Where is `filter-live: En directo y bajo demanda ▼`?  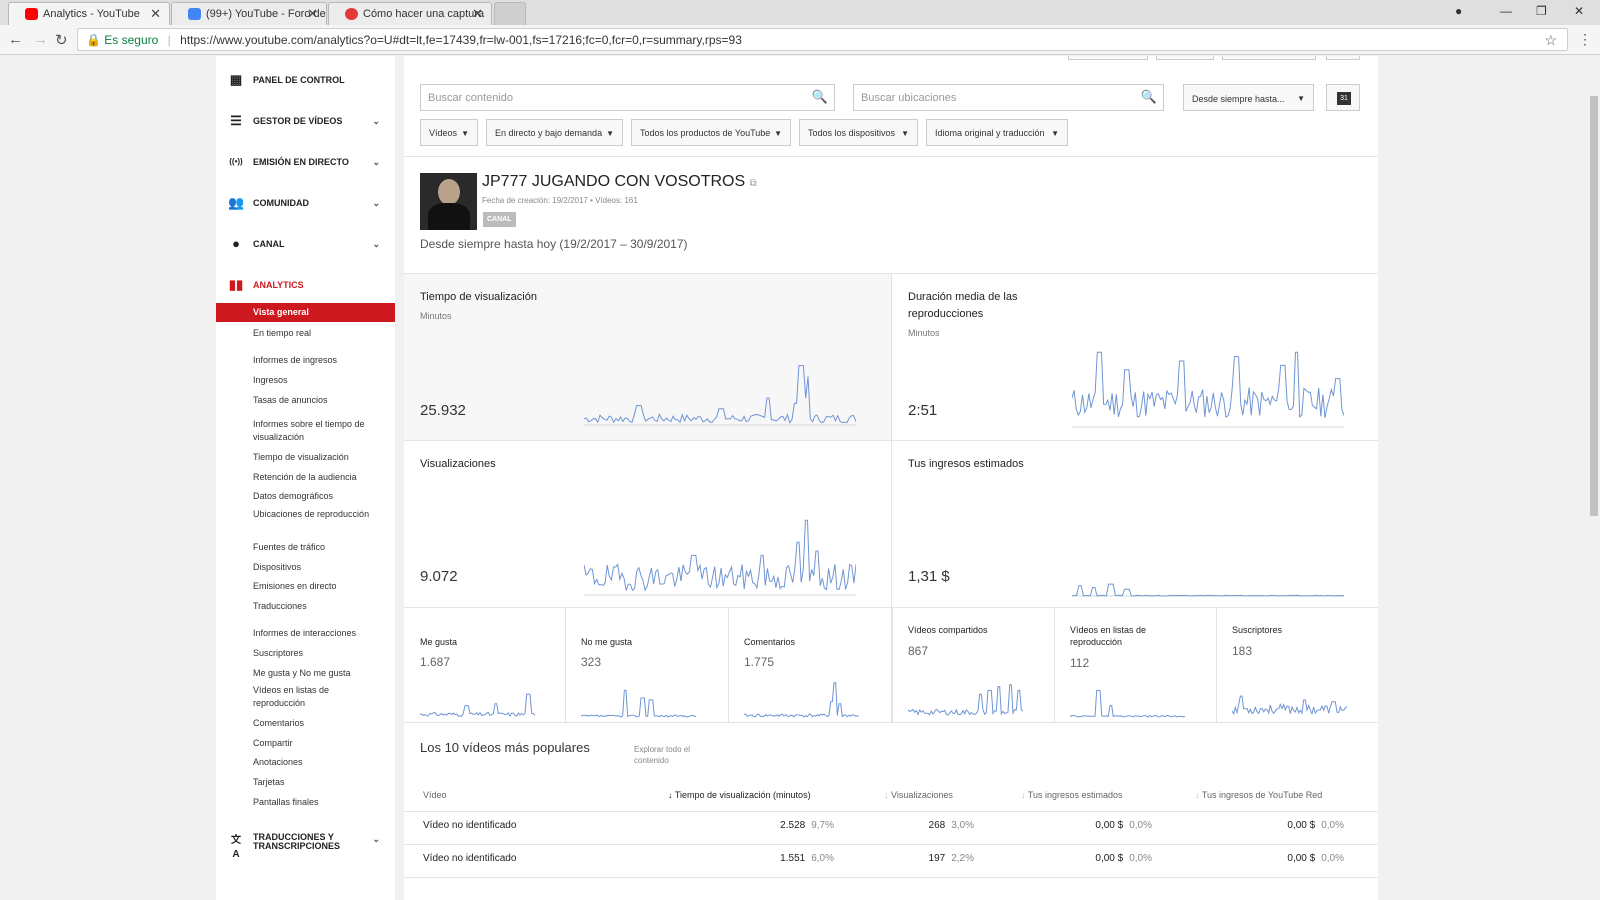 filter-live: En directo y bajo demanda ▼ is located at coordinates (554, 132).